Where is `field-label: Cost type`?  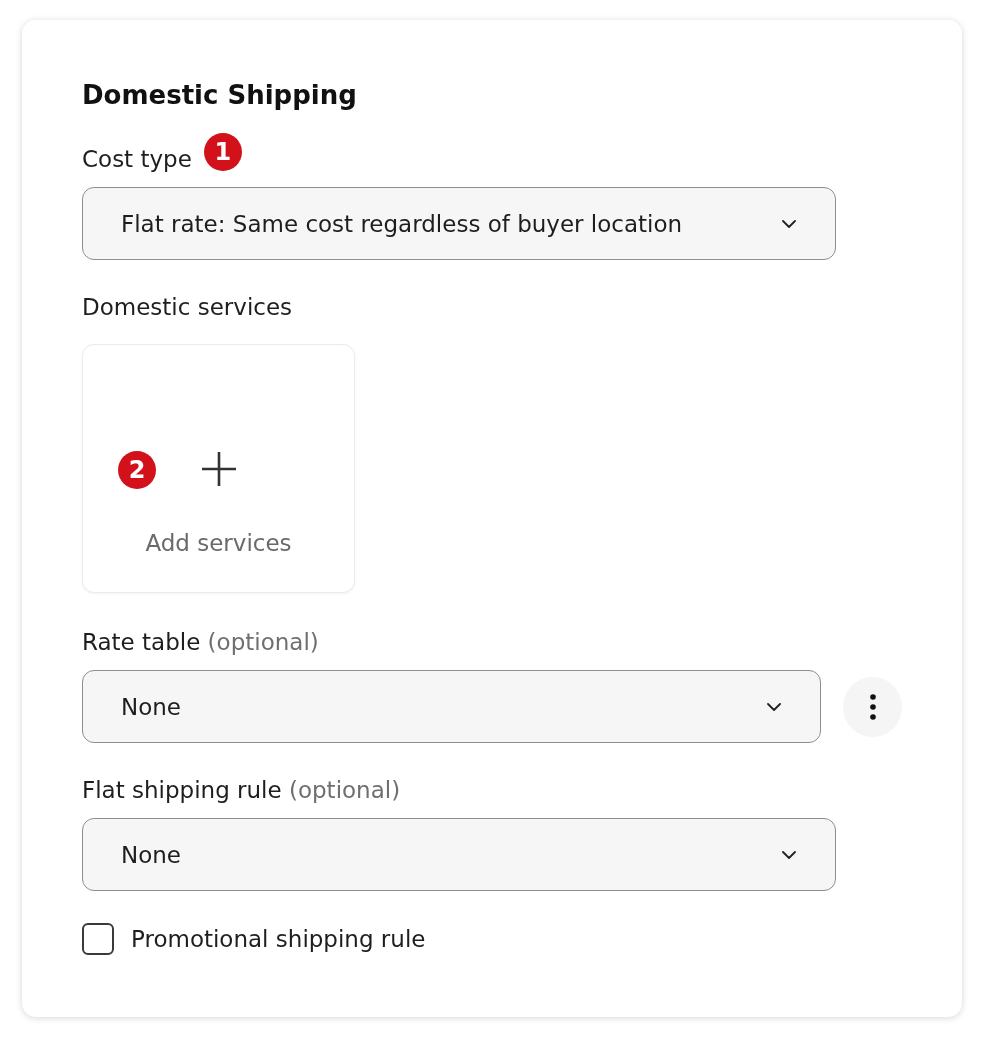 field-label: Cost type is located at coordinates (137, 159).